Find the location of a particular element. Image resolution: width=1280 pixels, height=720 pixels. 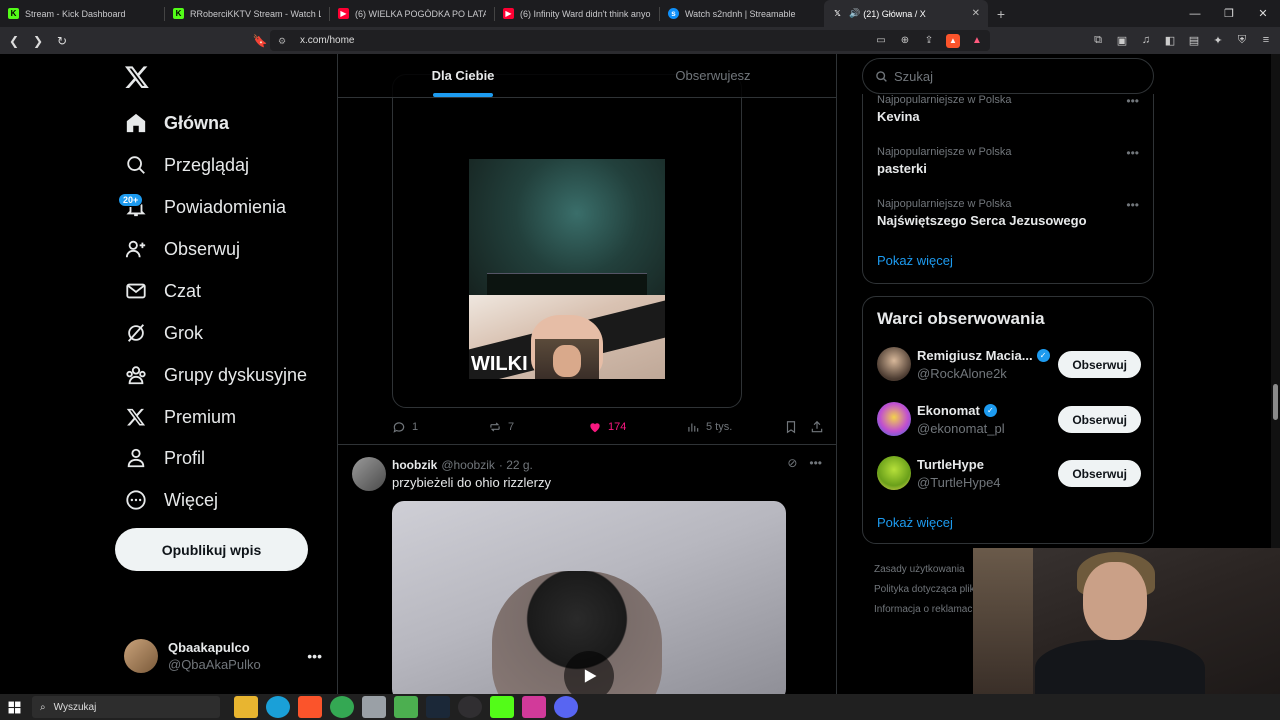

zoom-icon: ⊕ is located at coordinates (905, 41).